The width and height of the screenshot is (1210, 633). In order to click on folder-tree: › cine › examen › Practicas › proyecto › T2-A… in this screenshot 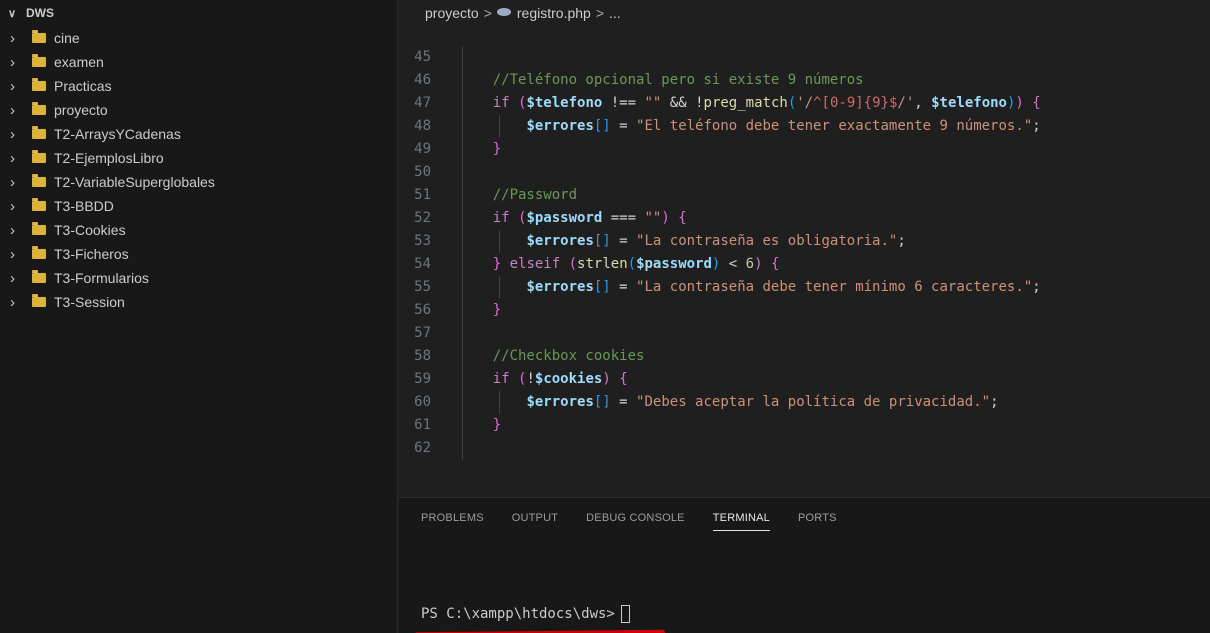, I will do `click(198, 170)`.